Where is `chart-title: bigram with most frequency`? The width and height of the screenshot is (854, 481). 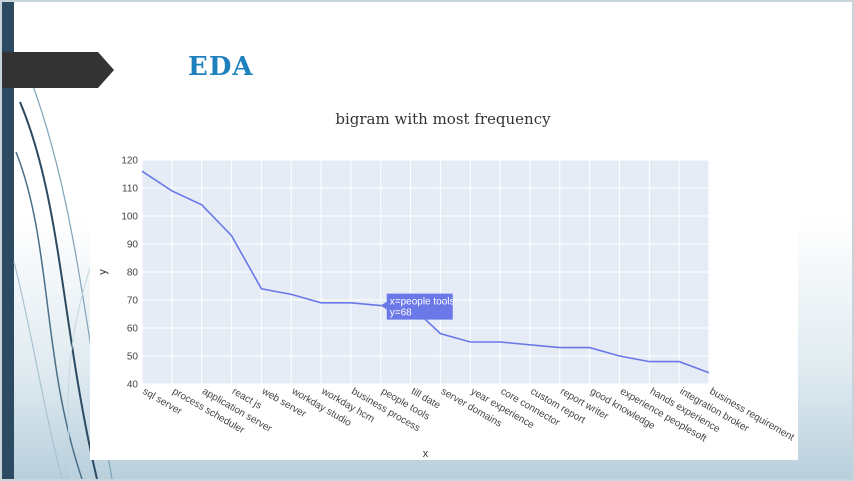
chart-title: bigram with most frequency is located at coordinates (443, 119).